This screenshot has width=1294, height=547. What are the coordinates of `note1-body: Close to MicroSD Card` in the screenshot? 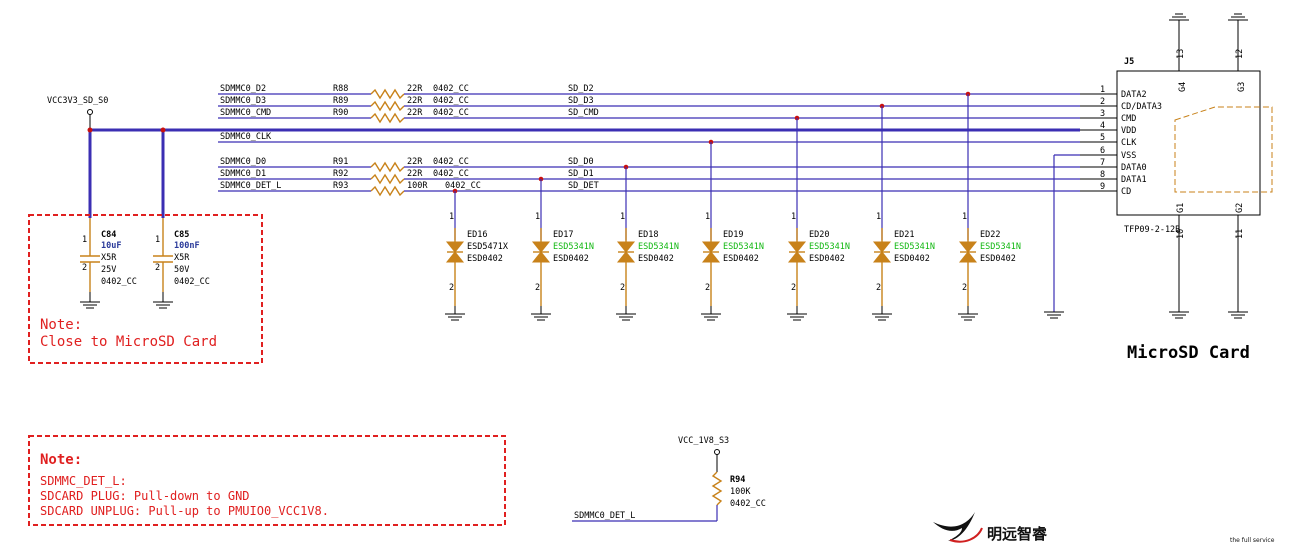 It's located at (128, 342).